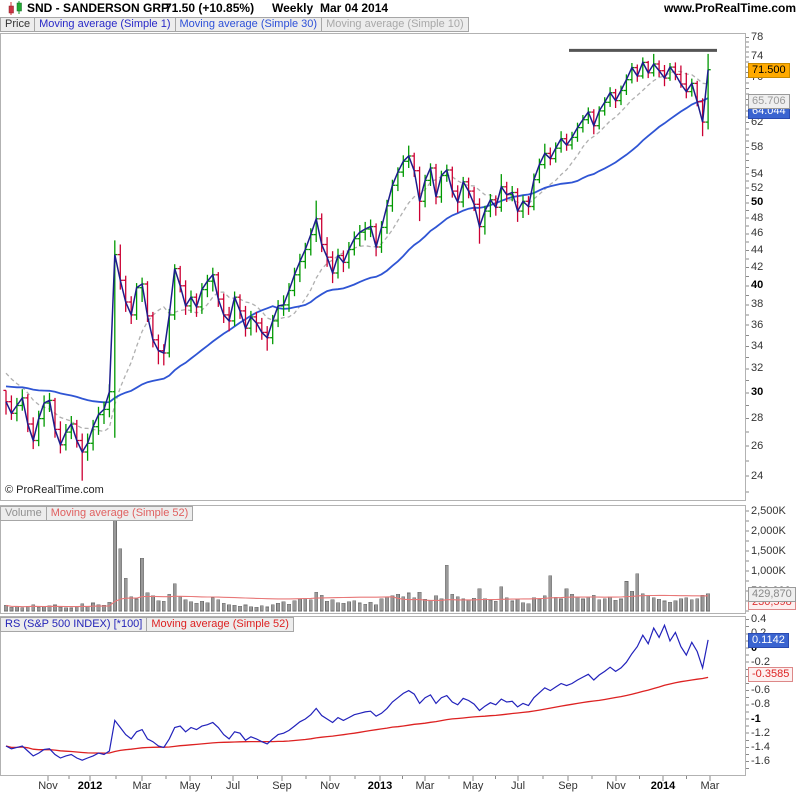 The height and width of the screenshot is (800, 800). I want to click on price-axis-label-price: 42, so click(757, 267).